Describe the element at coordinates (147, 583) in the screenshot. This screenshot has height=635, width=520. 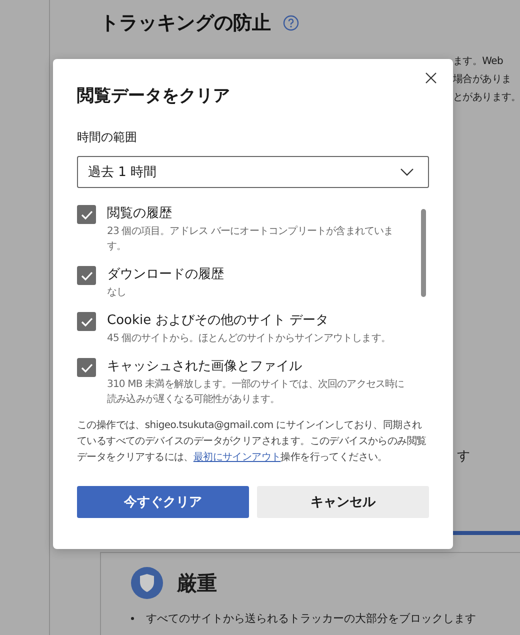
I see `shield-icon` at that location.